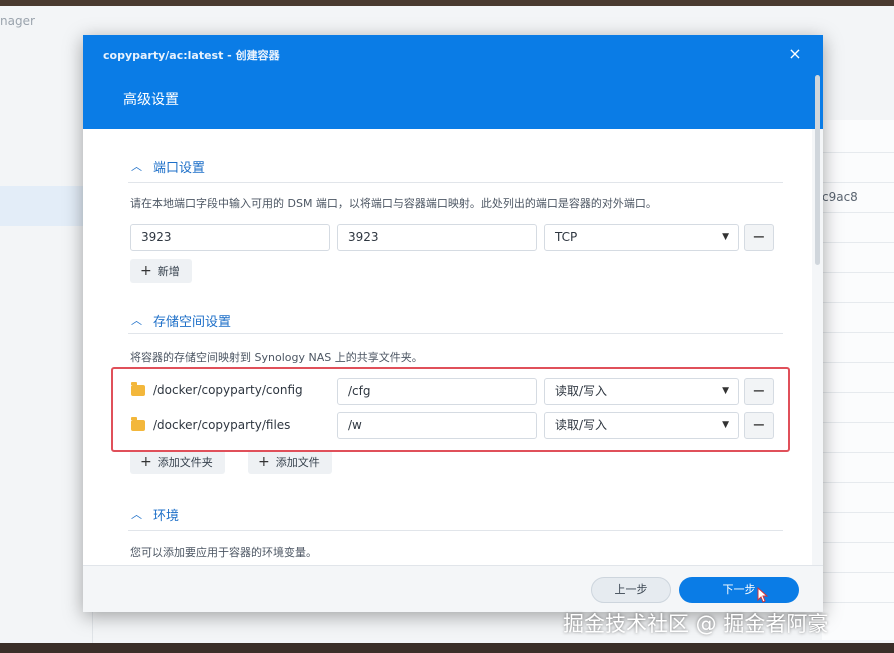 The image size is (894, 653). What do you see at coordinates (42, 206) in the screenshot?
I see `background-selected-nav-item` at bounding box center [42, 206].